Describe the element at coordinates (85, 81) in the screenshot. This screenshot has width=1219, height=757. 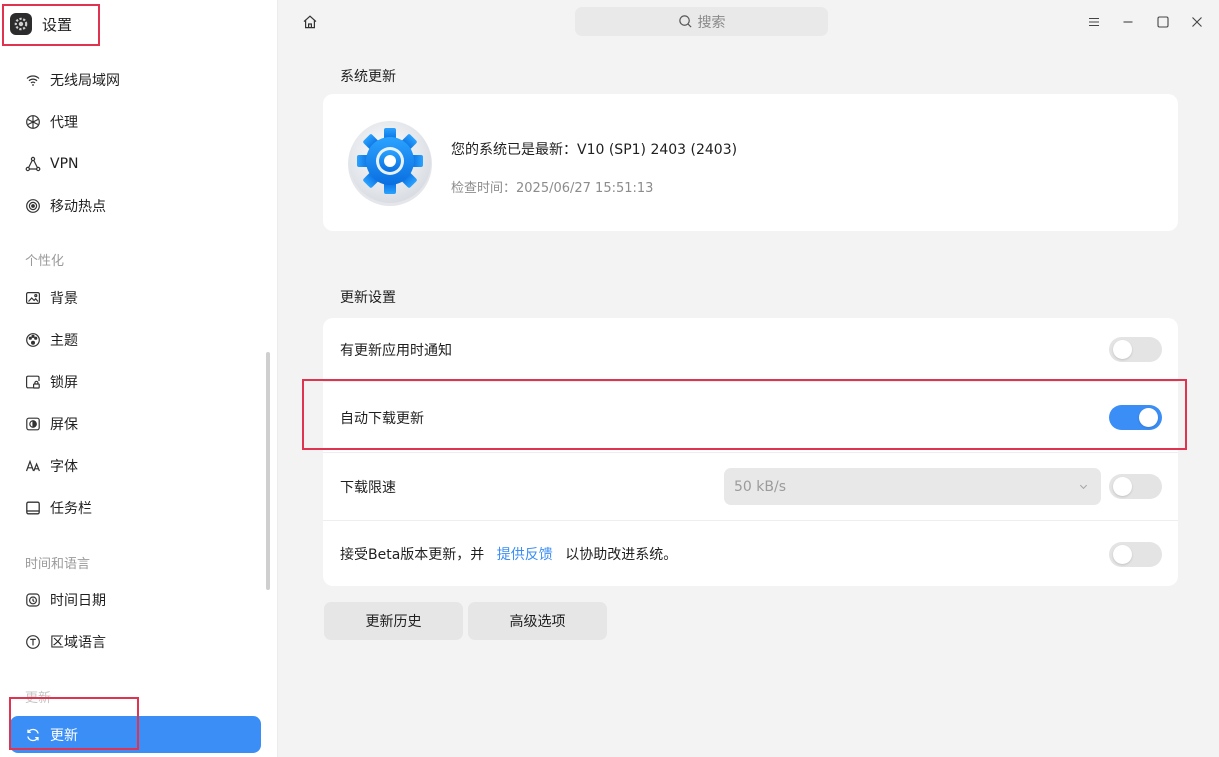
I see `sidebar-item-label: 无线局域网` at that location.